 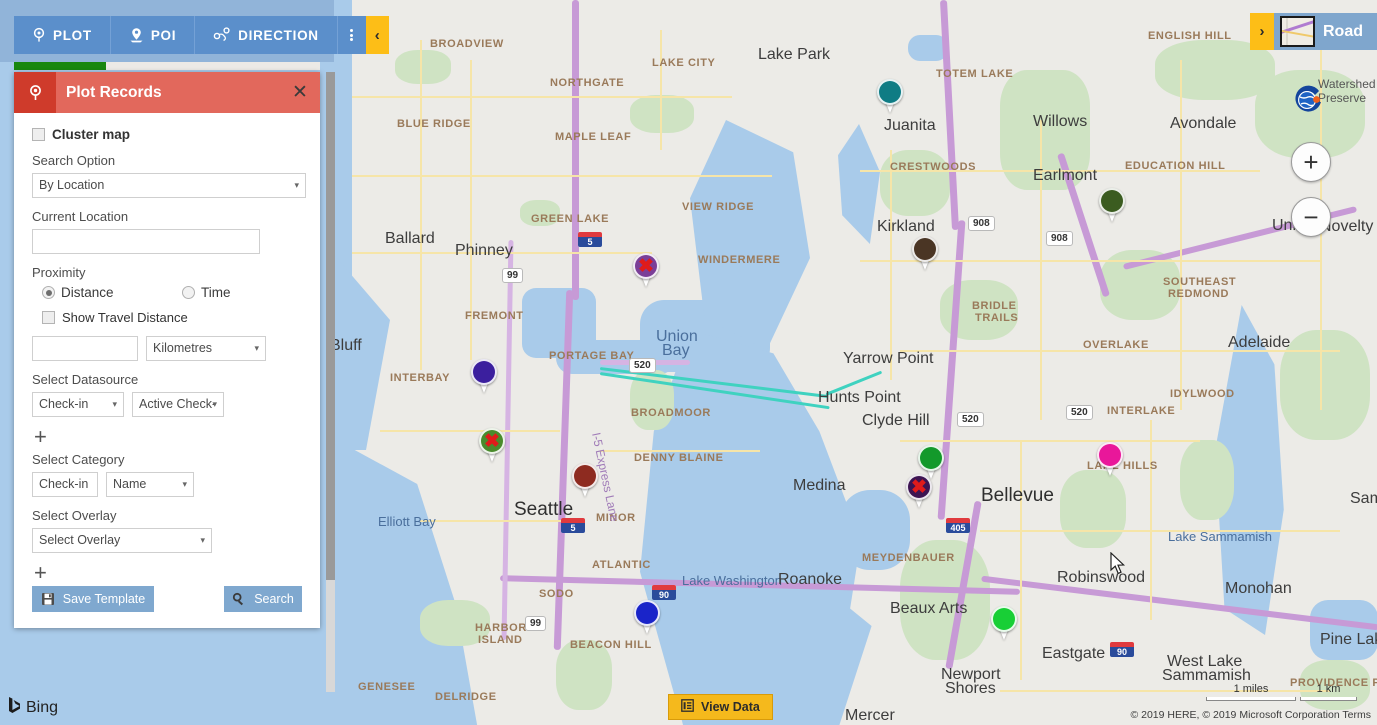 What do you see at coordinates (222, 35) in the screenshot?
I see `direction-pin-icon` at bounding box center [222, 35].